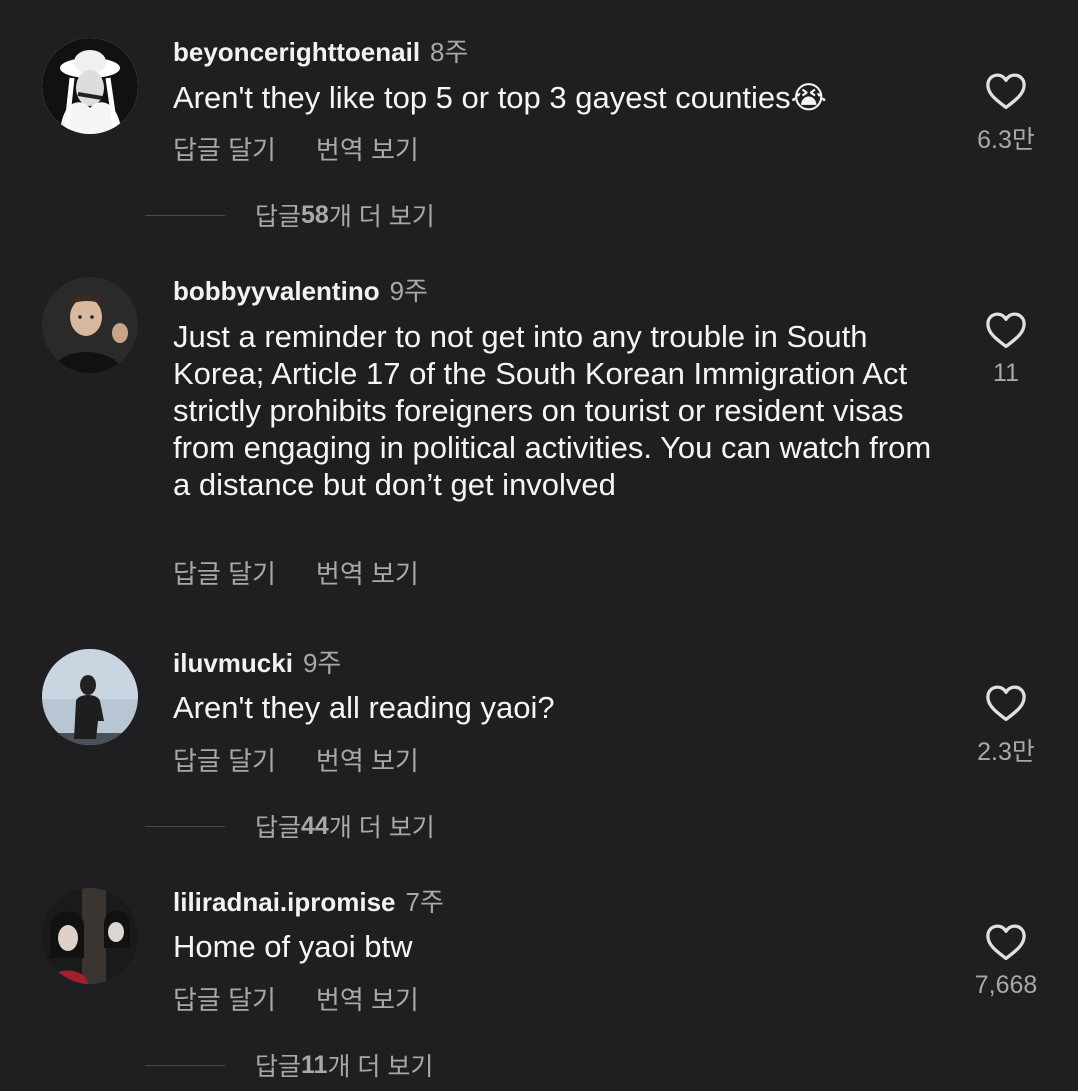 The height and width of the screenshot is (1091, 1078). I want to click on comment-username-row: bobbyyvalentino 9주, so click(300, 289).